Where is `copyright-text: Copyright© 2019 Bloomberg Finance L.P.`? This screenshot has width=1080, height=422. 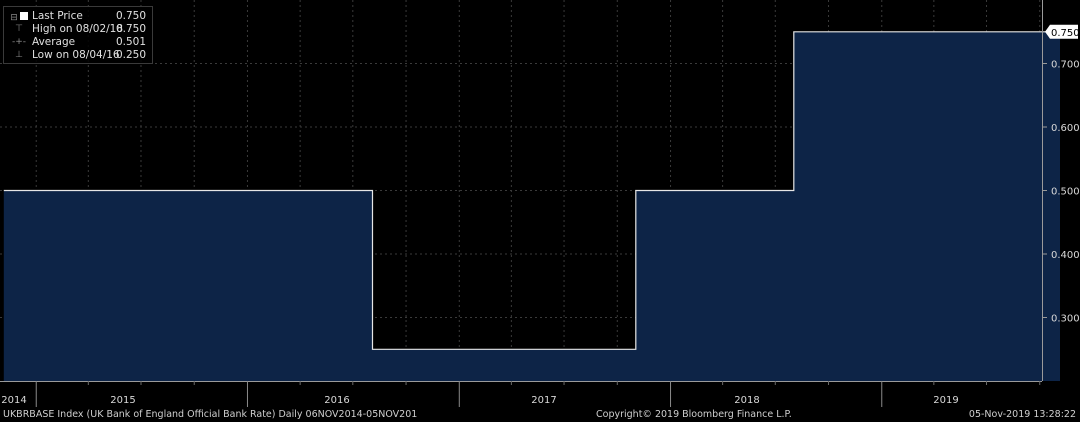 copyright-text: Copyright© 2019 Bloomberg Finance L.P. is located at coordinates (694, 414).